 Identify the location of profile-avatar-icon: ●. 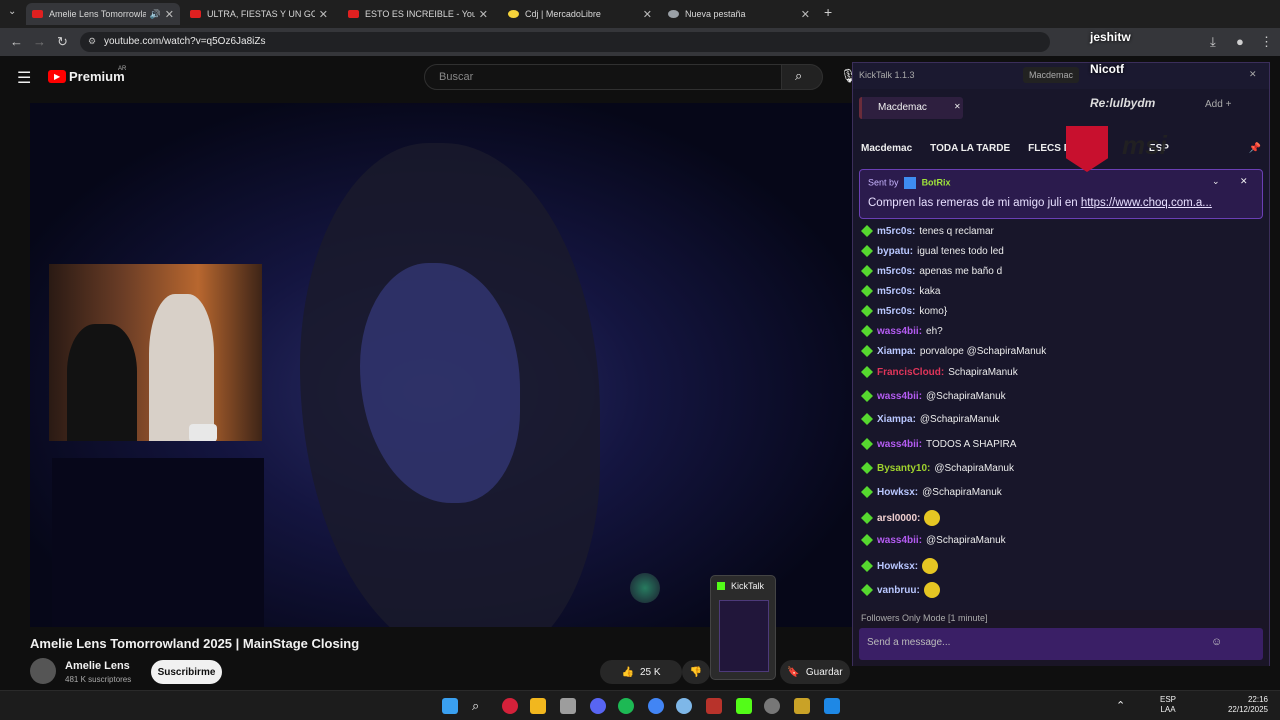
(1240, 41).